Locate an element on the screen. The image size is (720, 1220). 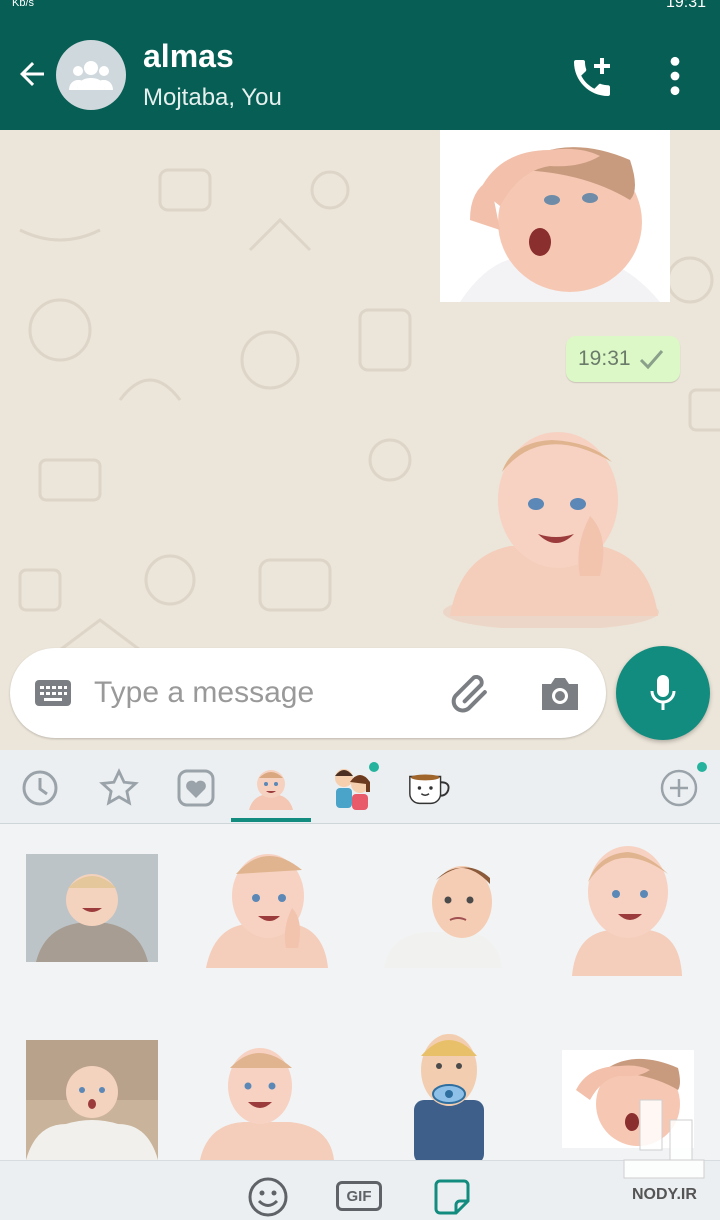
voice-record-button is located at coordinates (663, 693).